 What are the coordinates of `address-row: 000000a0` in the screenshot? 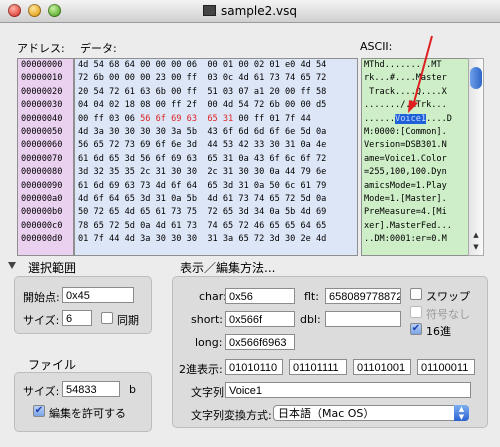 It's located at (42, 198).